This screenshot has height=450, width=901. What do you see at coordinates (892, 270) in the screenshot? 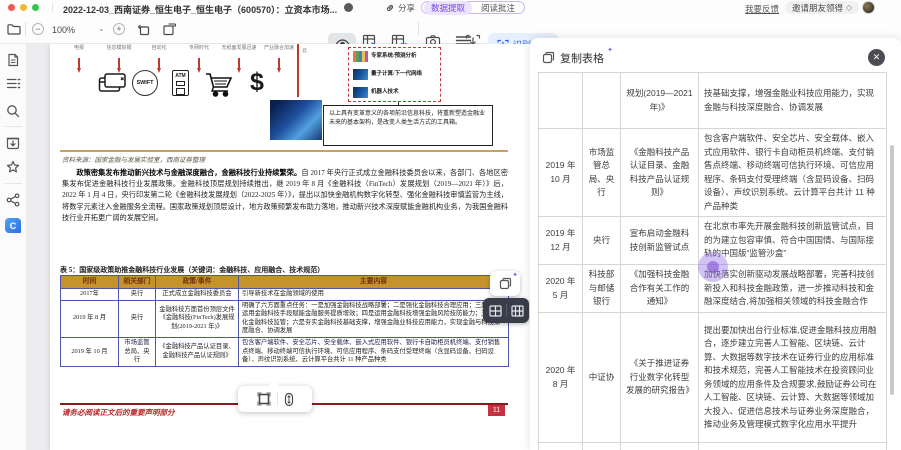
I see `panel-scrollbar` at bounding box center [892, 270].